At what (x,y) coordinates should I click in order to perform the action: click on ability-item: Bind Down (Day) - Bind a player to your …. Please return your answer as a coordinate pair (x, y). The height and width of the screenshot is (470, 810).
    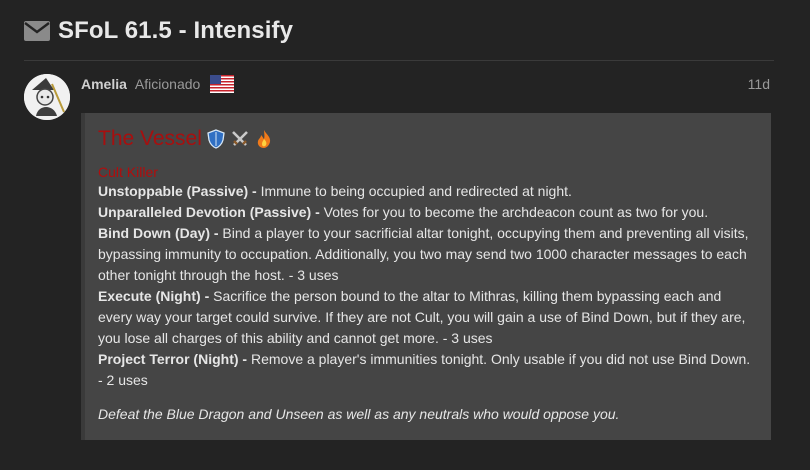
    Looking at the image, I should click on (426, 254).